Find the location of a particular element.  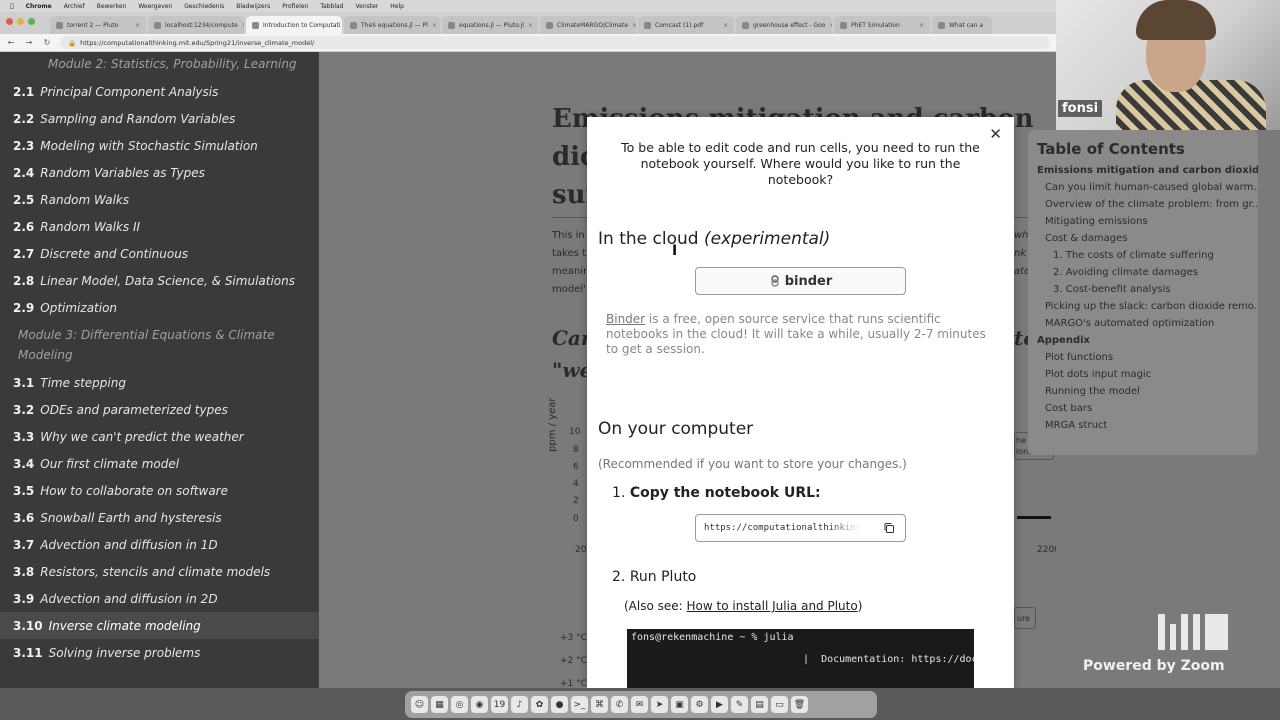

browser-tab: greenhouse effect - Goo × is located at coordinates (784, 25).